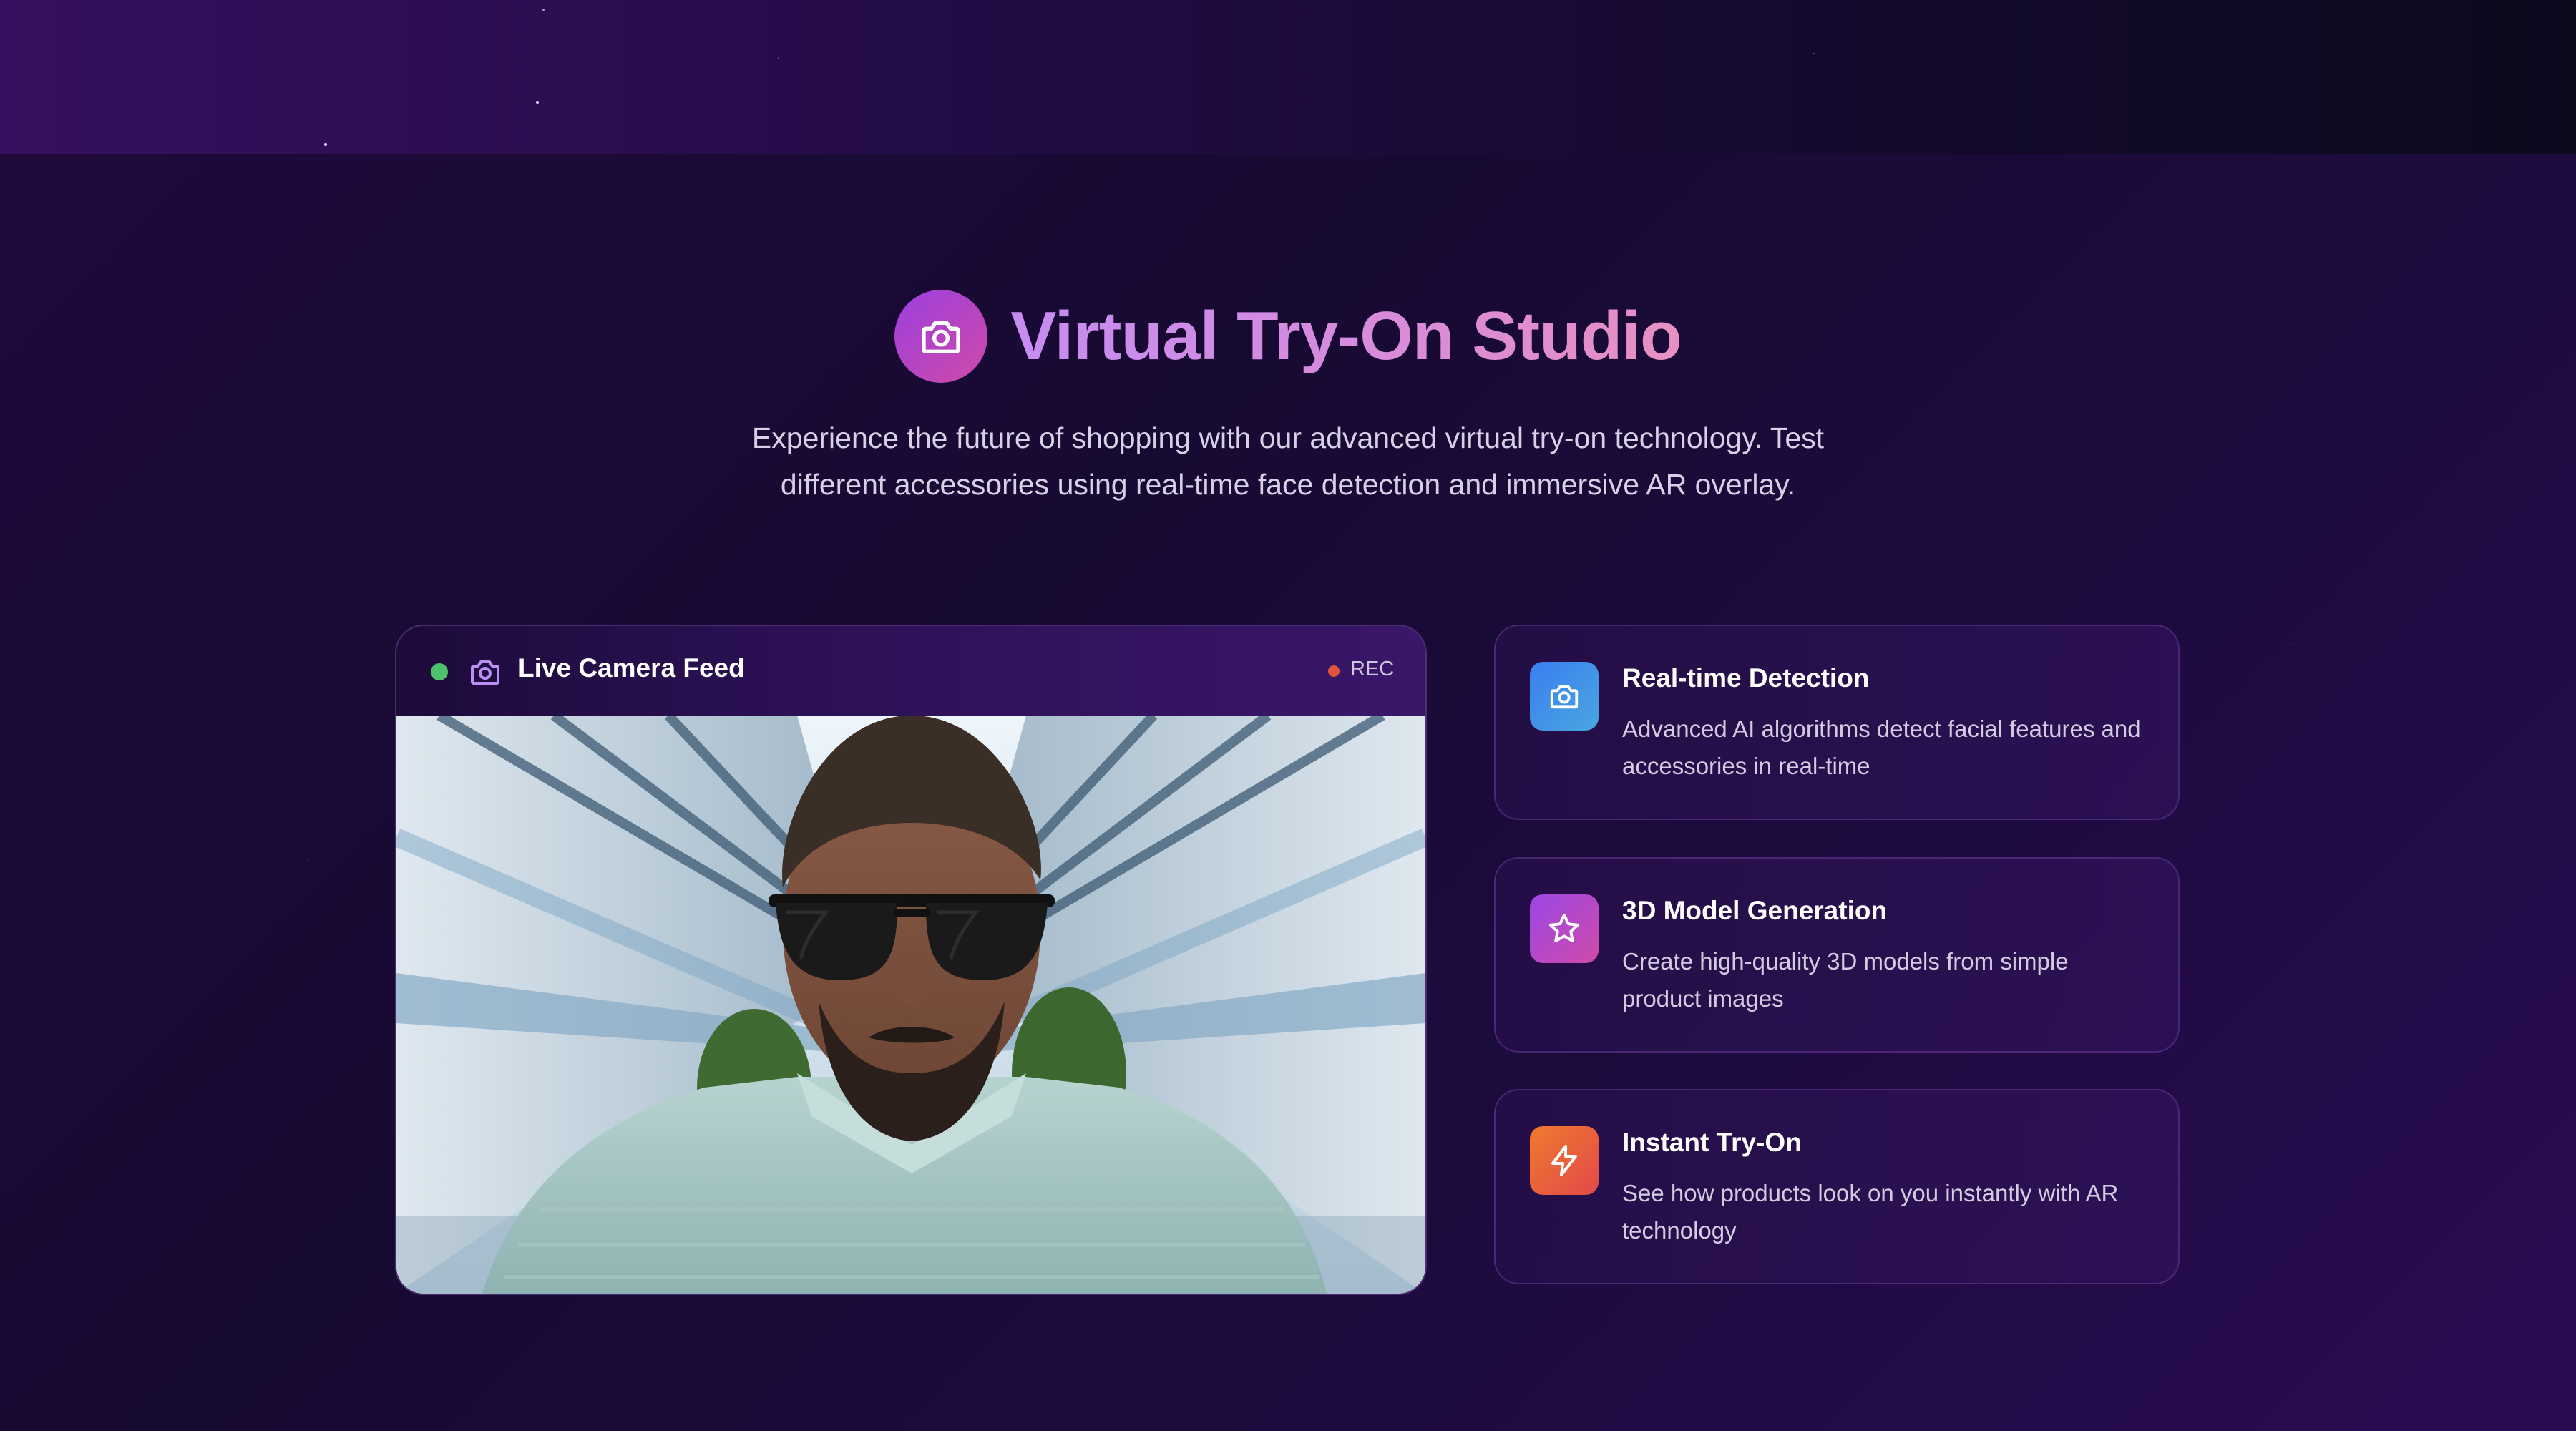 The image size is (2576, 1431). Describe the element at coordinates (631, 668) in the screenshot. I see `camera-feed-title: Live Camera Feed` at that location.